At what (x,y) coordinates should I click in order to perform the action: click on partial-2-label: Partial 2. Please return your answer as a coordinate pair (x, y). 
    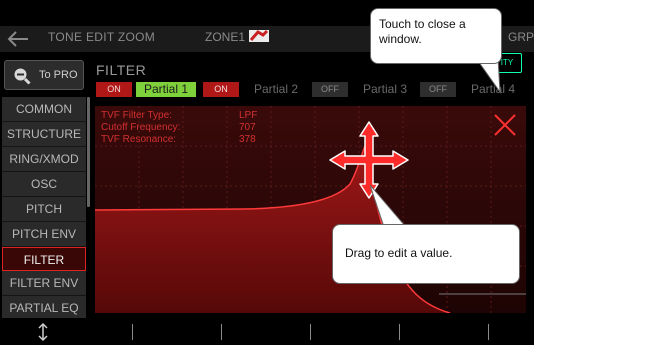
    Looking at the image, I should click on (276, 89).